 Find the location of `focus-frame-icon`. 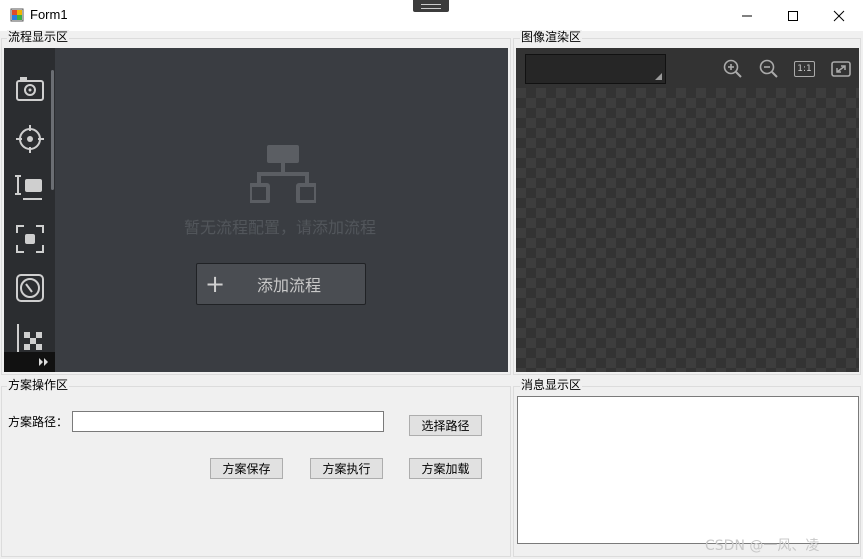

focus-frame-icon is located at coordinates (30, 239).